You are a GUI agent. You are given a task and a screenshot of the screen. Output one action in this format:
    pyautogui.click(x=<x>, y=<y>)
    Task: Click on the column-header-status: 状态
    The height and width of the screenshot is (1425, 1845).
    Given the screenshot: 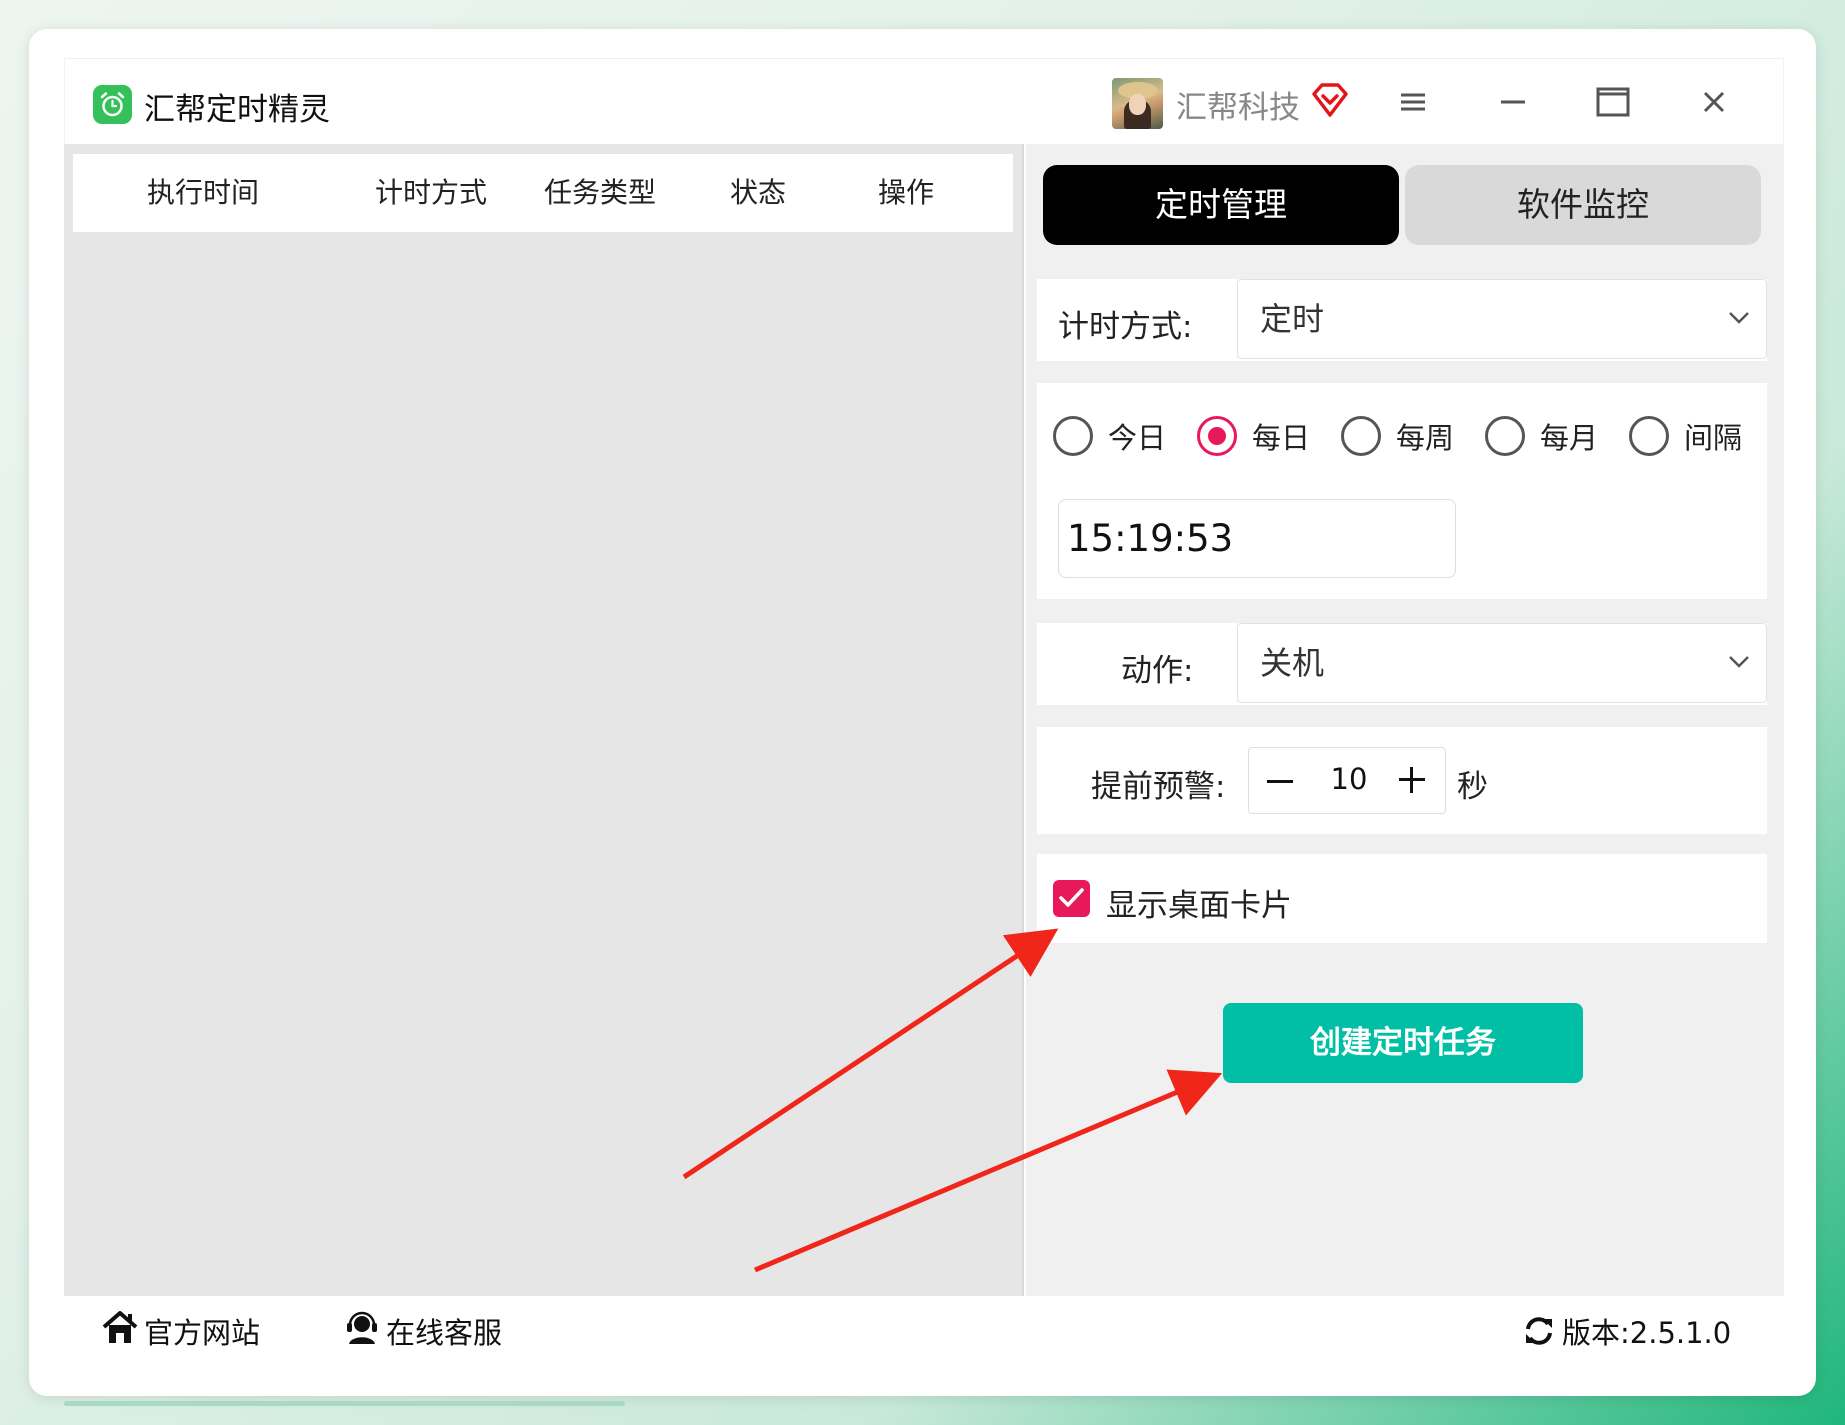 What is the action you would take?
    pyautogui.click(x=757, y=192)
    